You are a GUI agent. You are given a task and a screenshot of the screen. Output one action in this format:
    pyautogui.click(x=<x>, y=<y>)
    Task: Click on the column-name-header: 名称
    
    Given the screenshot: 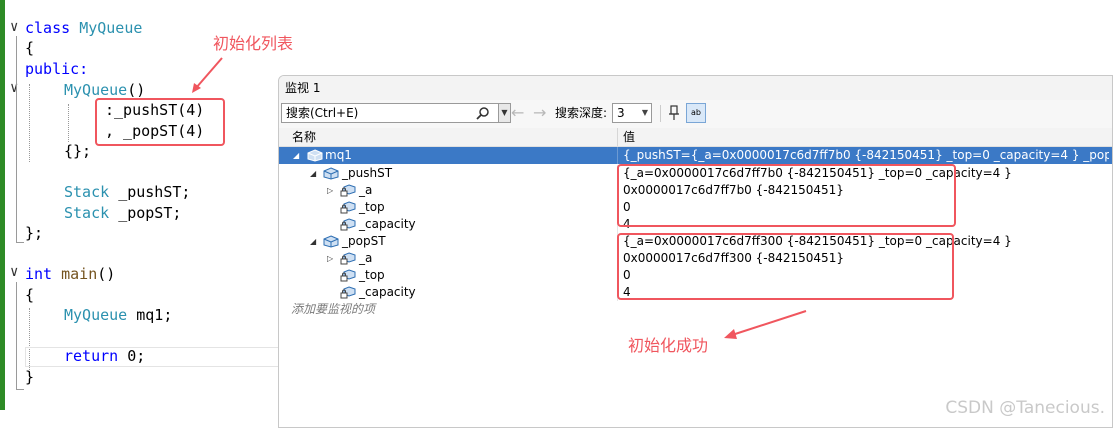 What is the action you would take?
    pyautogui.click(x=304, y=137)
    